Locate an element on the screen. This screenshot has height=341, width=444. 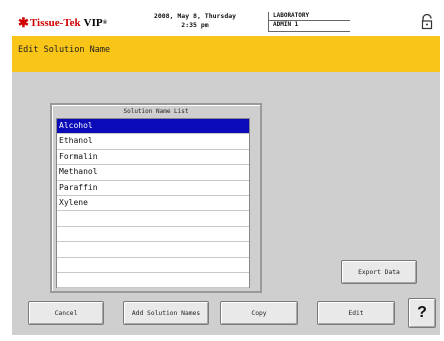
list-item: Xylene is located at coordinates (153, 204).